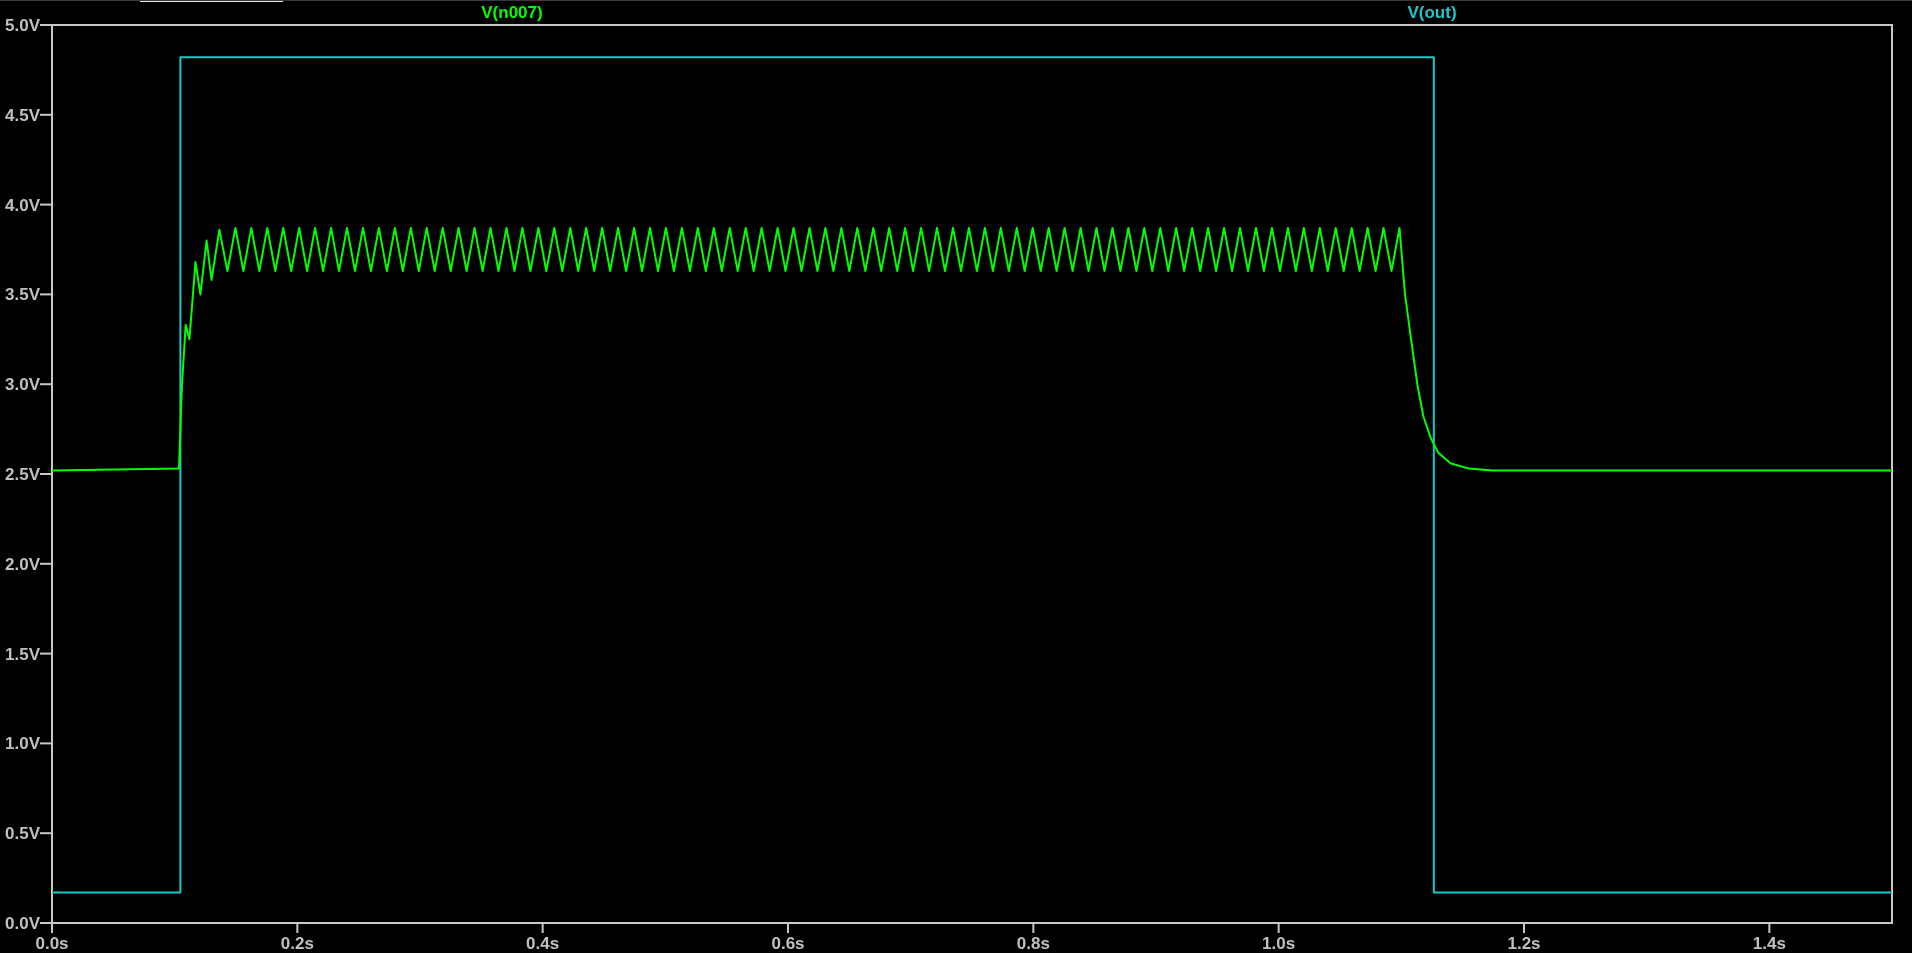  Describe the element at coordinates (512, 12) in the screenshot. I see `trace-label: V(n007)` at that location.